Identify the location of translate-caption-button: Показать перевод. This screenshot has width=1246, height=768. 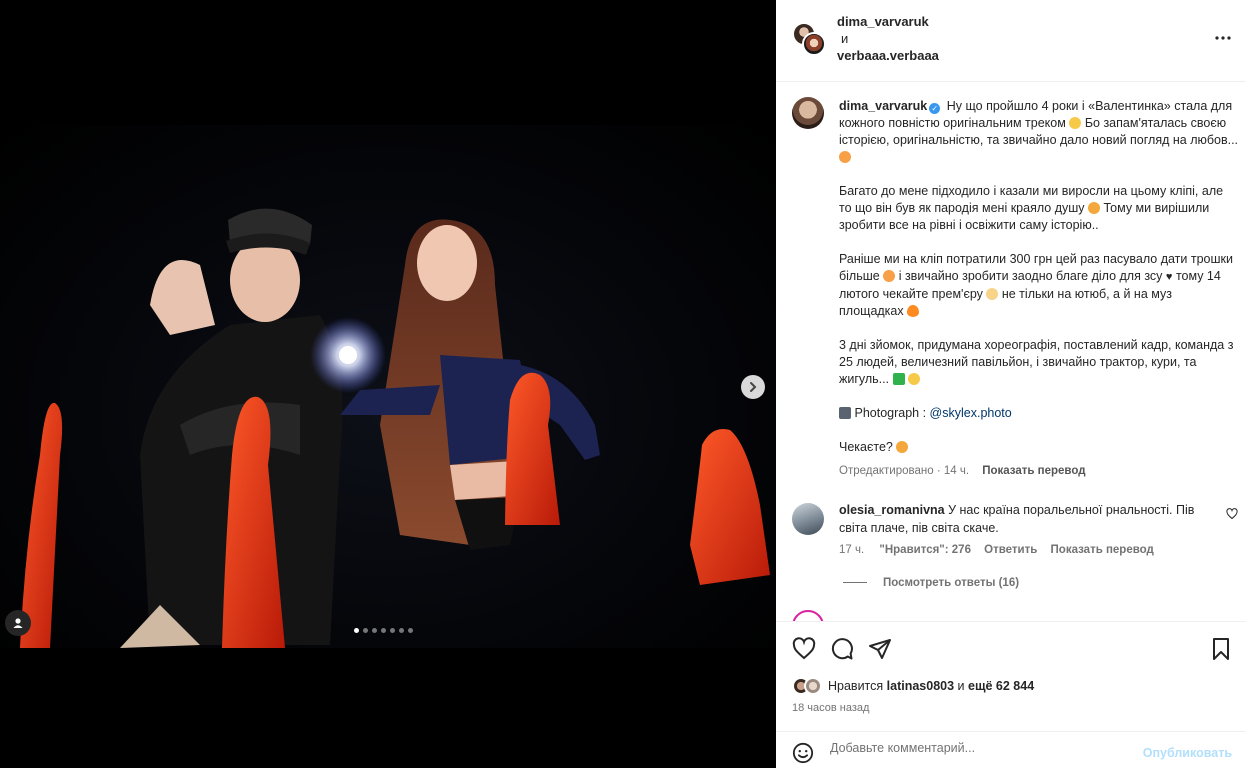
(1033, 471).